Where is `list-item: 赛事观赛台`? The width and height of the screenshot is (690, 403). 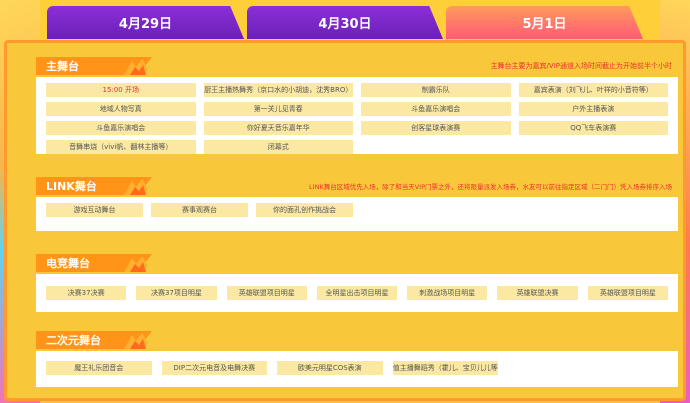
list-item: 赛事观赛台 is located at coordinates (199, 210).